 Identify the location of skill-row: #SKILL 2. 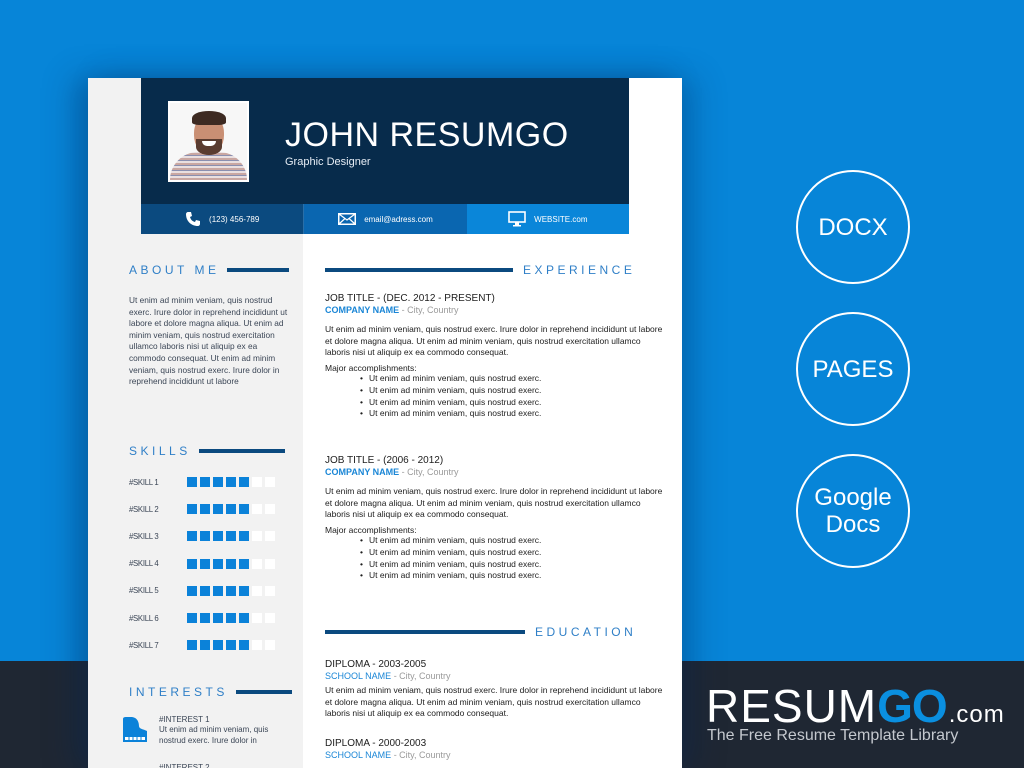
(209, 509).